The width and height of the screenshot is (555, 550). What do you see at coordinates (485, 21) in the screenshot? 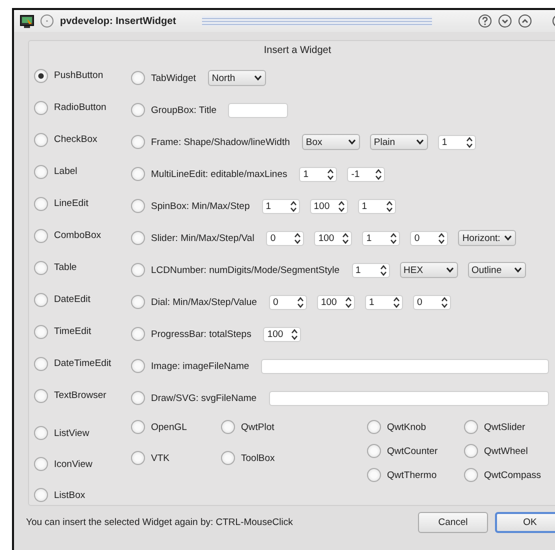
I see `help-icon` at bounding box center [485, 21].